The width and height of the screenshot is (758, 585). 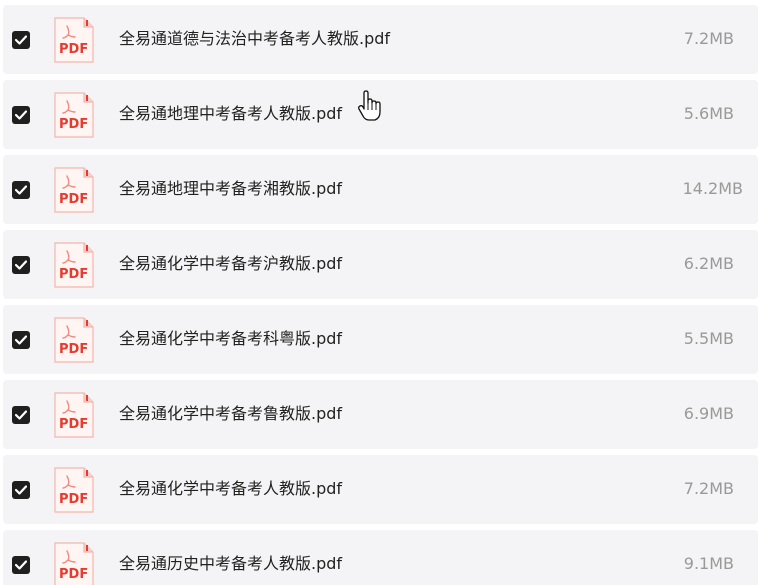 I want to click on file-size: 6.2MB, so click(x=708, y=263).